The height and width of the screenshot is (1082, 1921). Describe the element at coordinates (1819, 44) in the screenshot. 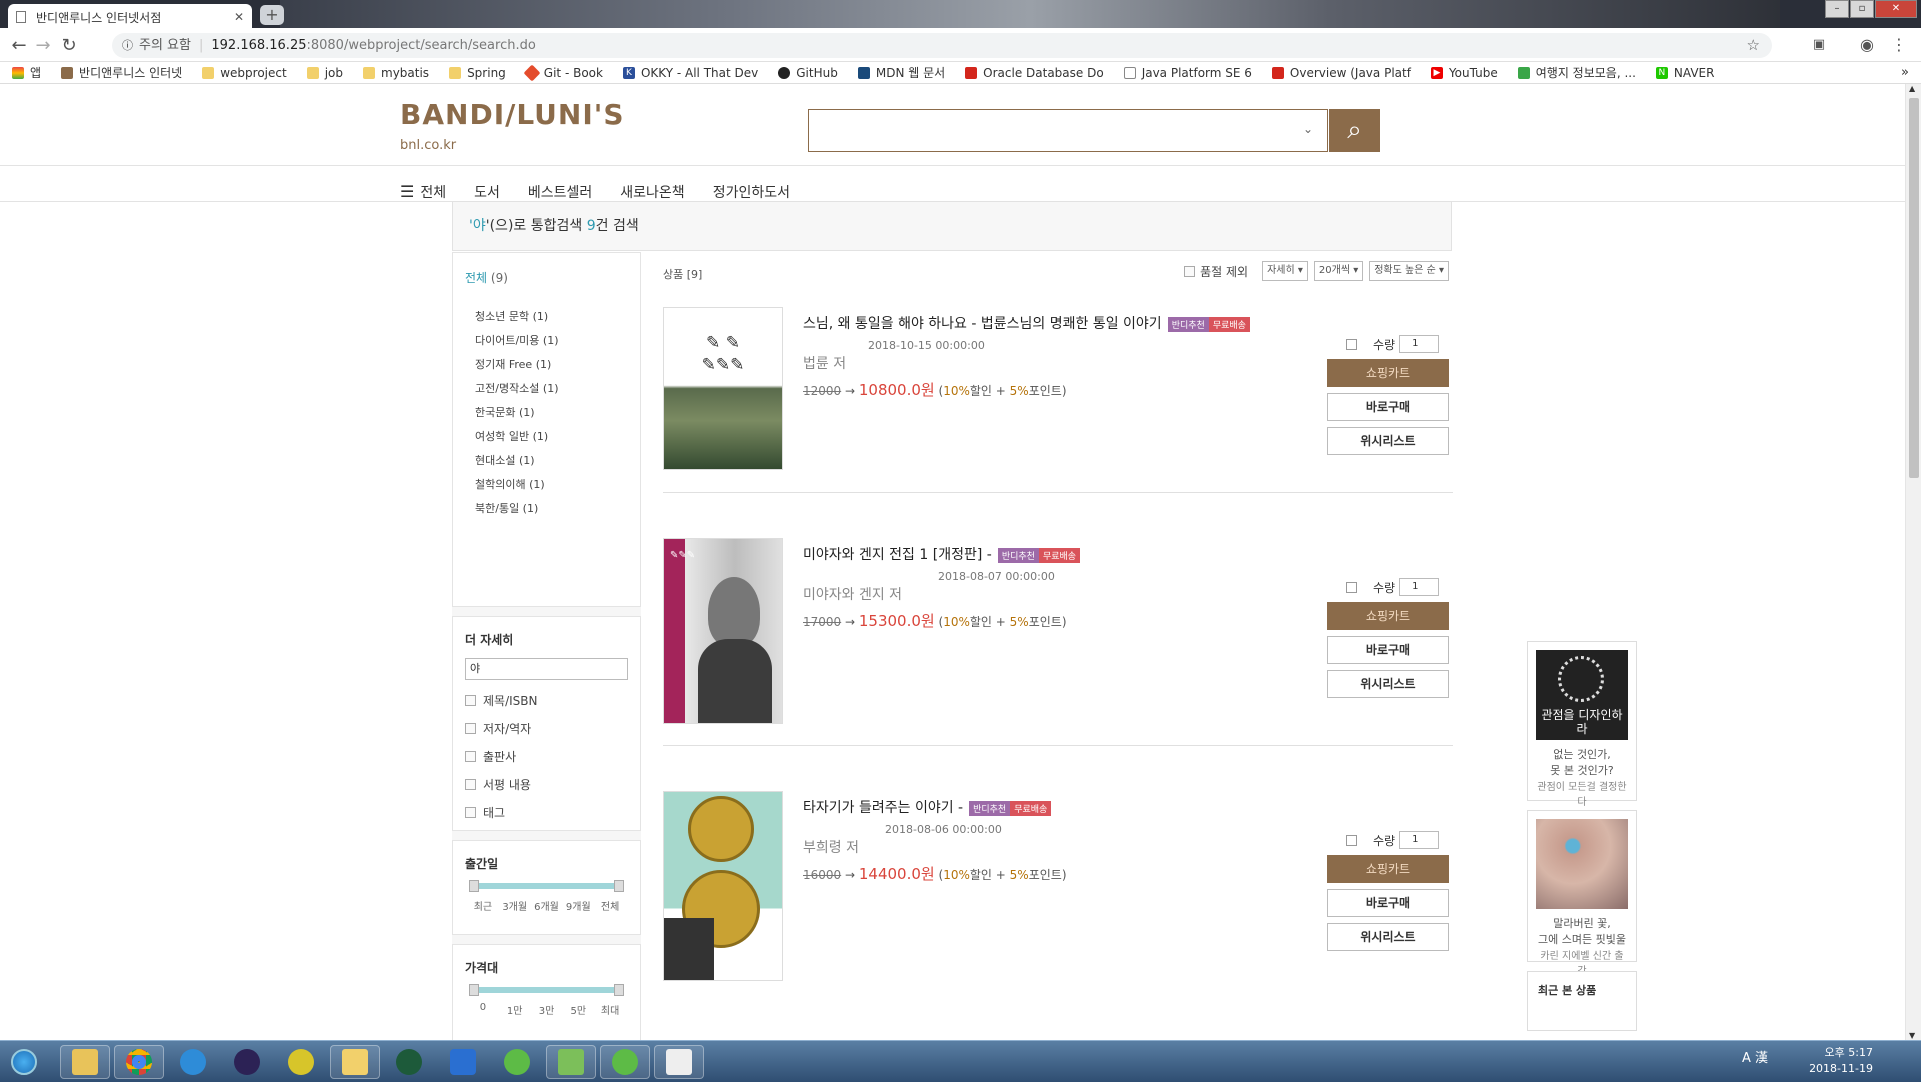

I see `extension-icon: ▣` at that location.